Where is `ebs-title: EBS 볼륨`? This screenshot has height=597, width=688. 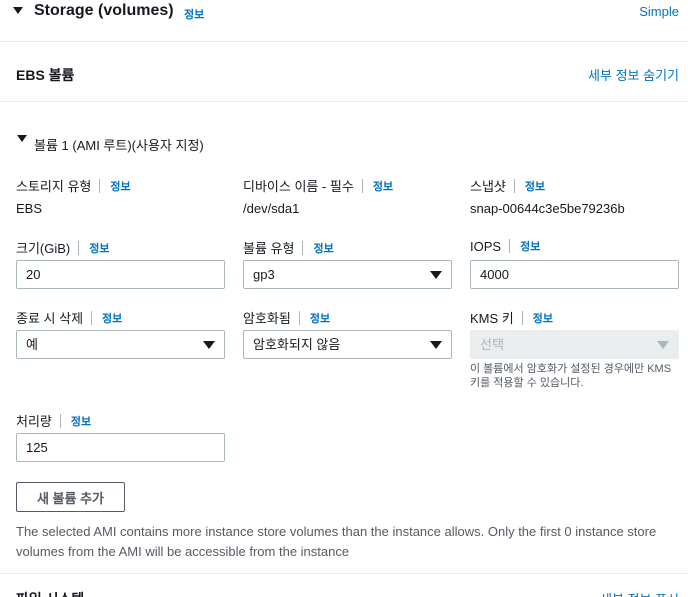
ebs-title: EBS 볼륨 is located at coordinates (45, 75).